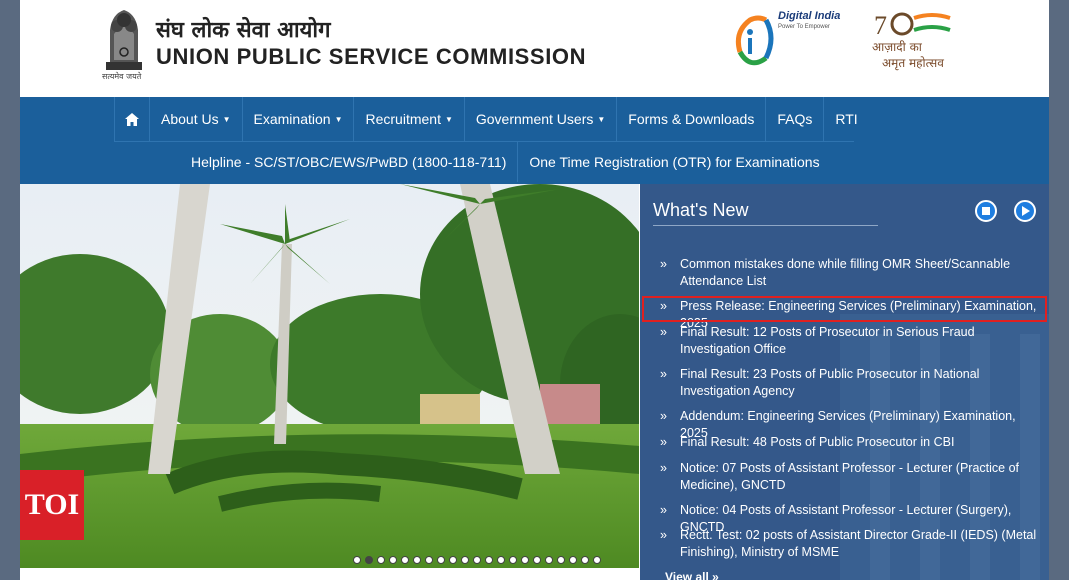 The height and width of the screenshot is (580, 1069). I want to click on highlight-box, so click(844, 309).